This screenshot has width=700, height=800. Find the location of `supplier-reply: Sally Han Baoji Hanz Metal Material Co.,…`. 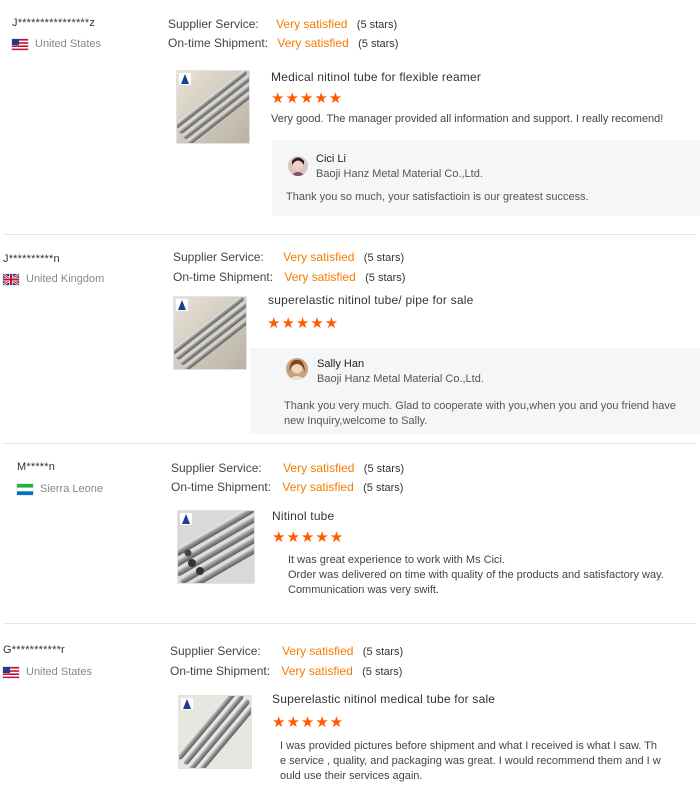

supplier-reply: Sally Han Baoji Hanz Metal Material Co.,… is located at coordinates (475, 391).